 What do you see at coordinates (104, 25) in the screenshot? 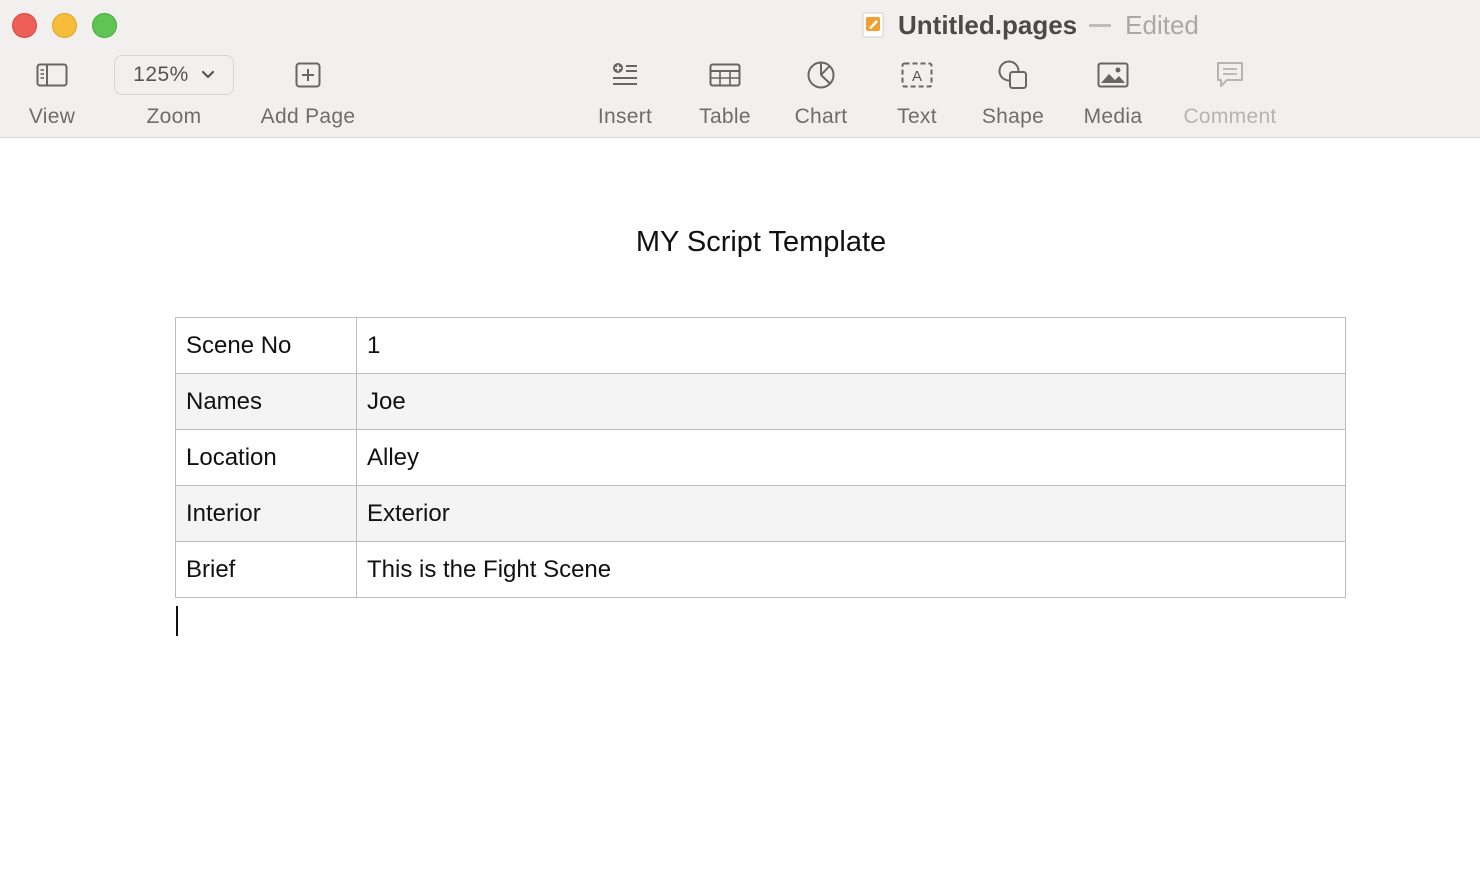
I see `fullscreen-button` at bounding box center [104, 25].